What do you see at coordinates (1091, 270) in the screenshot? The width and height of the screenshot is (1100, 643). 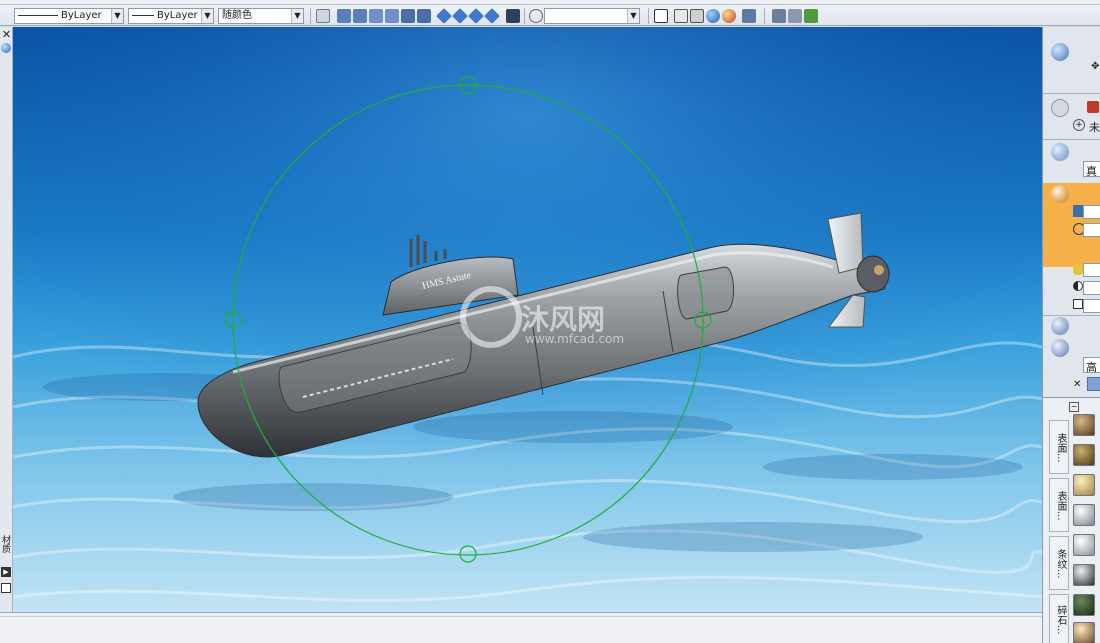 I see `lighting-slider` at bounding box center [1091, 270].